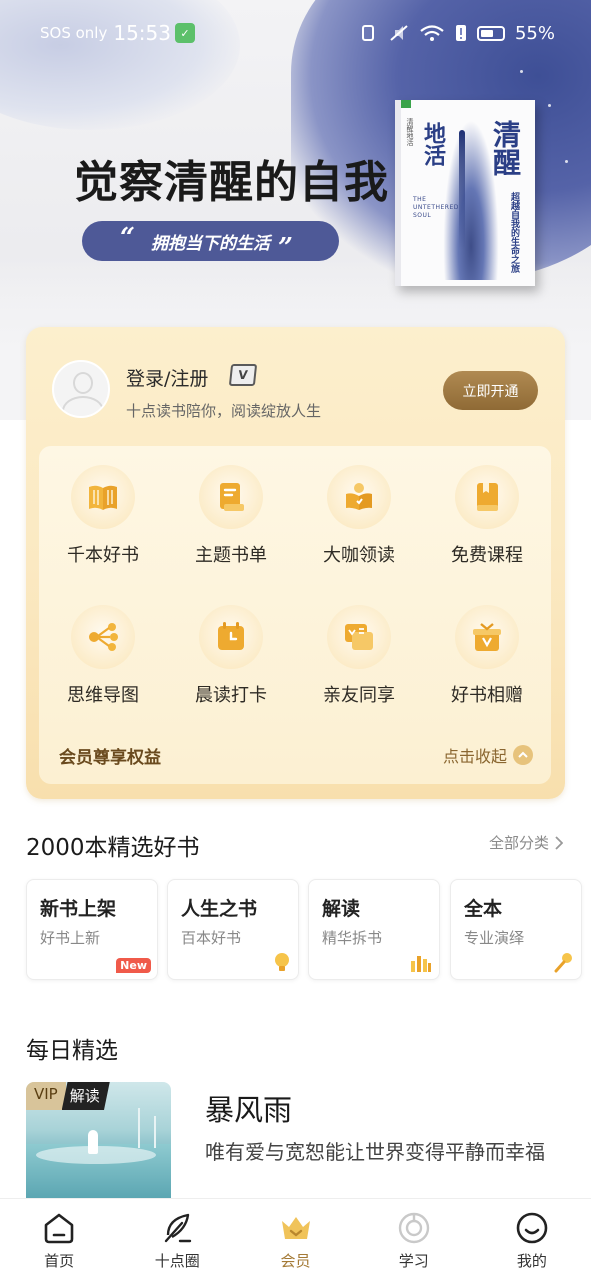 Image resolution: width=591 pixels, height=1280 pixels. What do you see at coordinates (359, 496) in the screenshot?
I see `lead-reading-icon` at bounding box center [359, 496].